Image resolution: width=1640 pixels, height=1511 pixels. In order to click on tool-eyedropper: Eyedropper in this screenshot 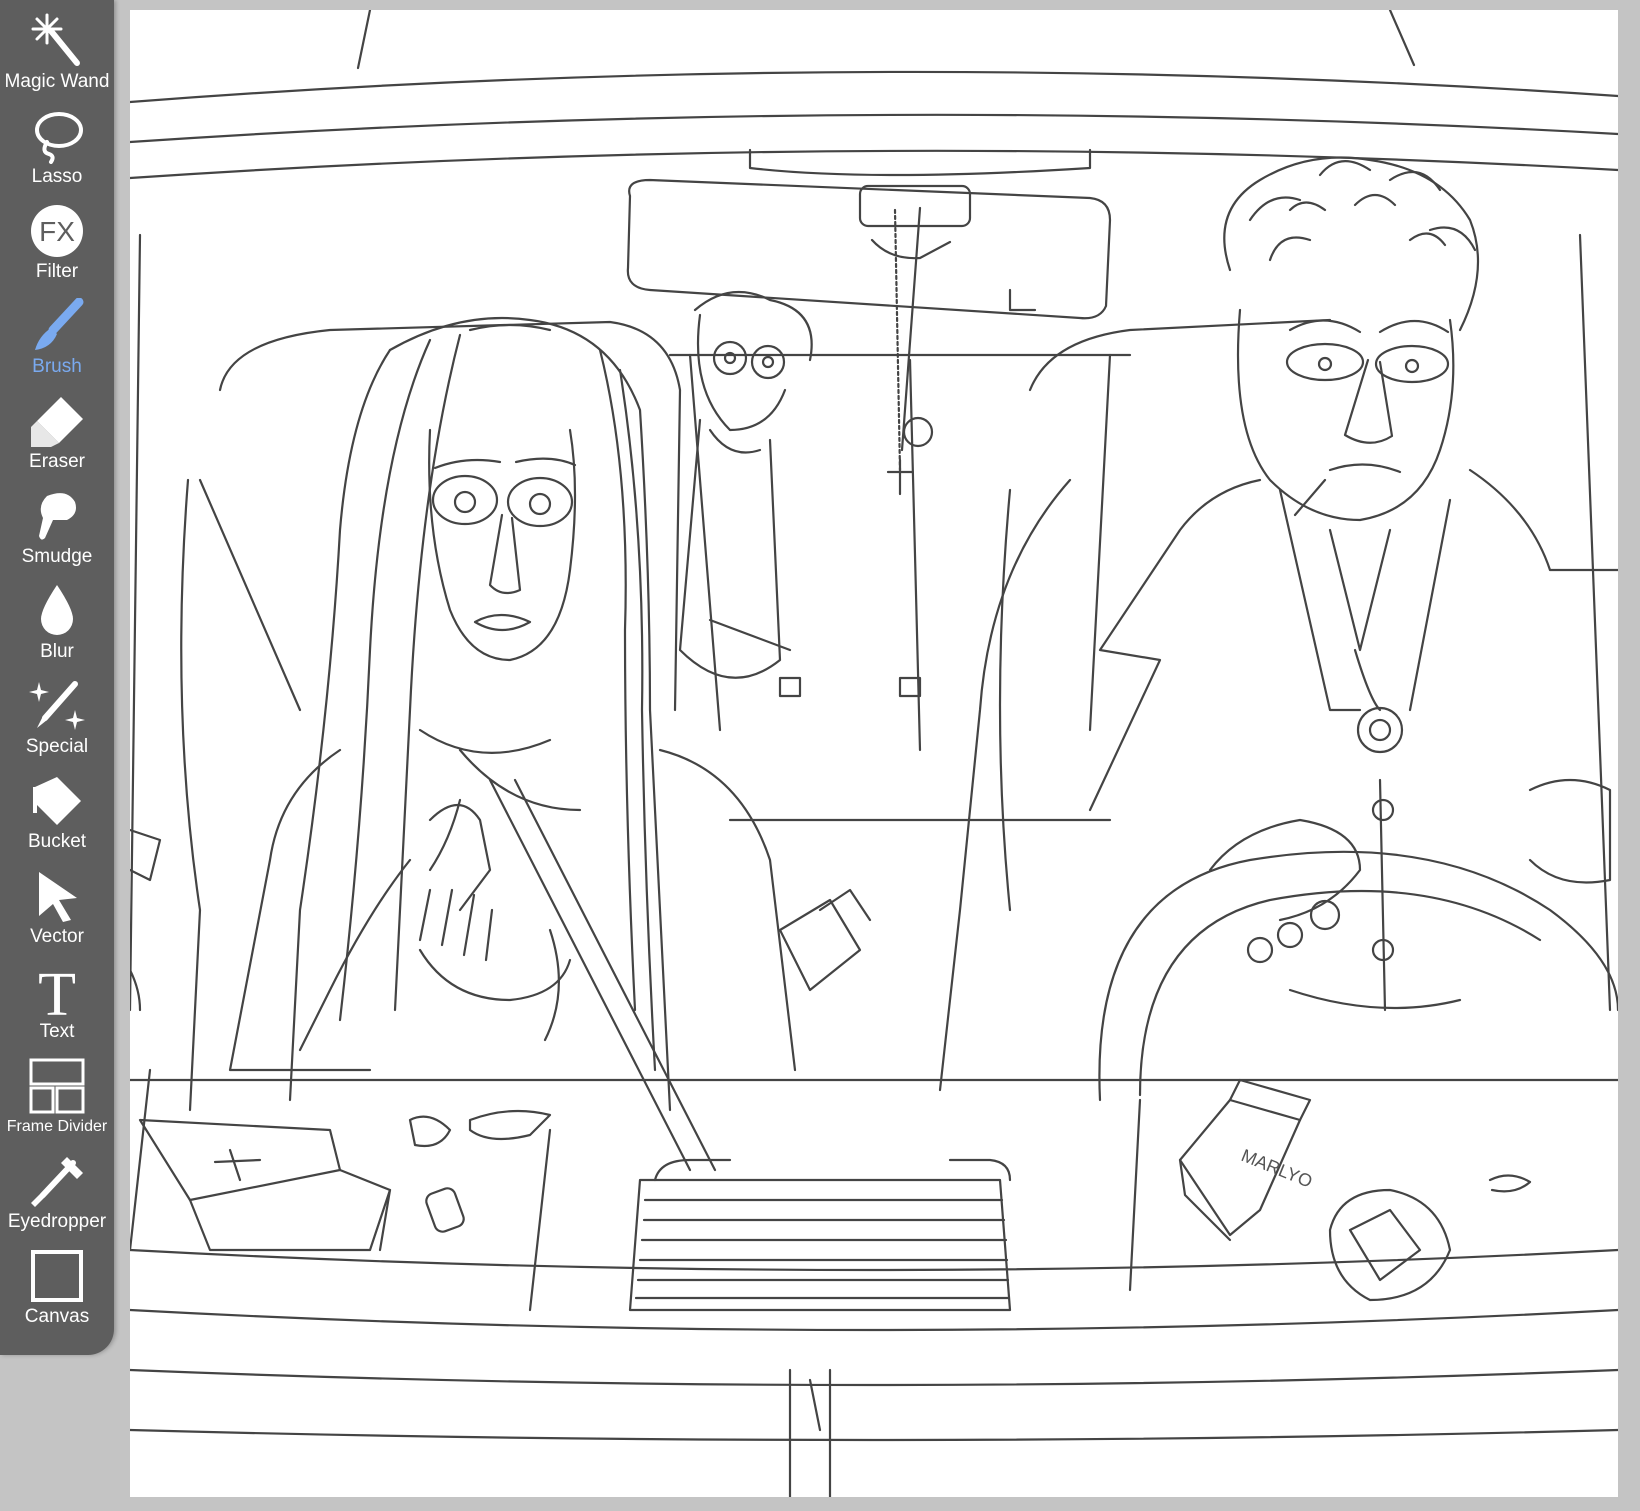, I will do `click(57, 1186)`.